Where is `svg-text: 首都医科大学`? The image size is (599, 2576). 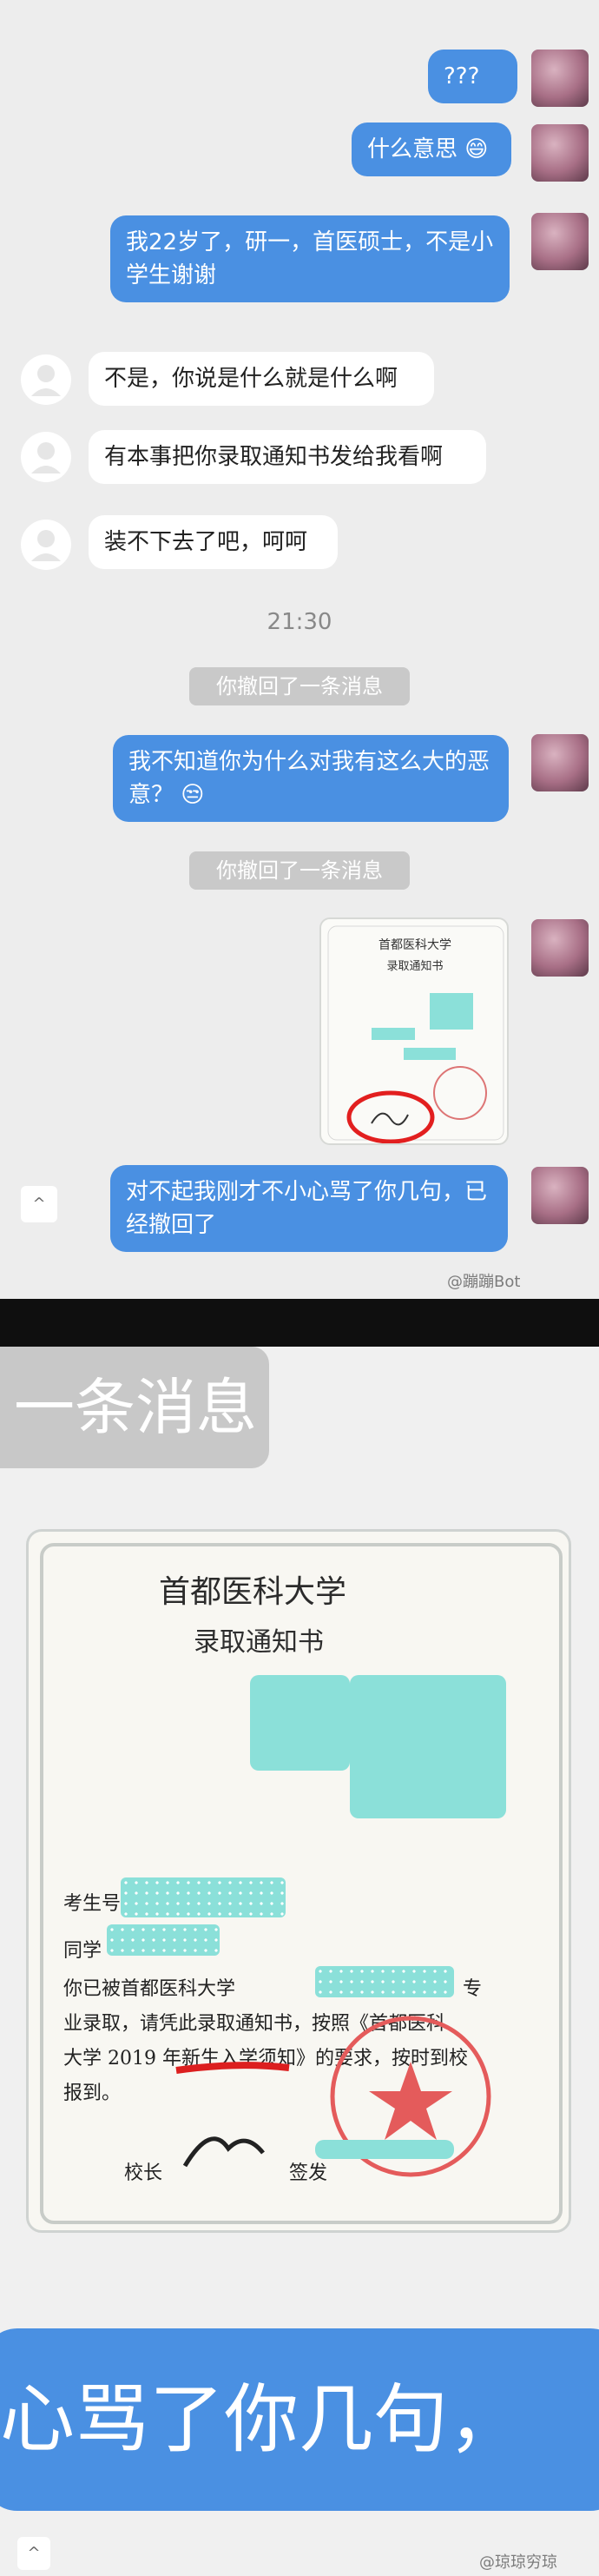 svg-text: 首都医科大学 is located at coordinates (414, 945).